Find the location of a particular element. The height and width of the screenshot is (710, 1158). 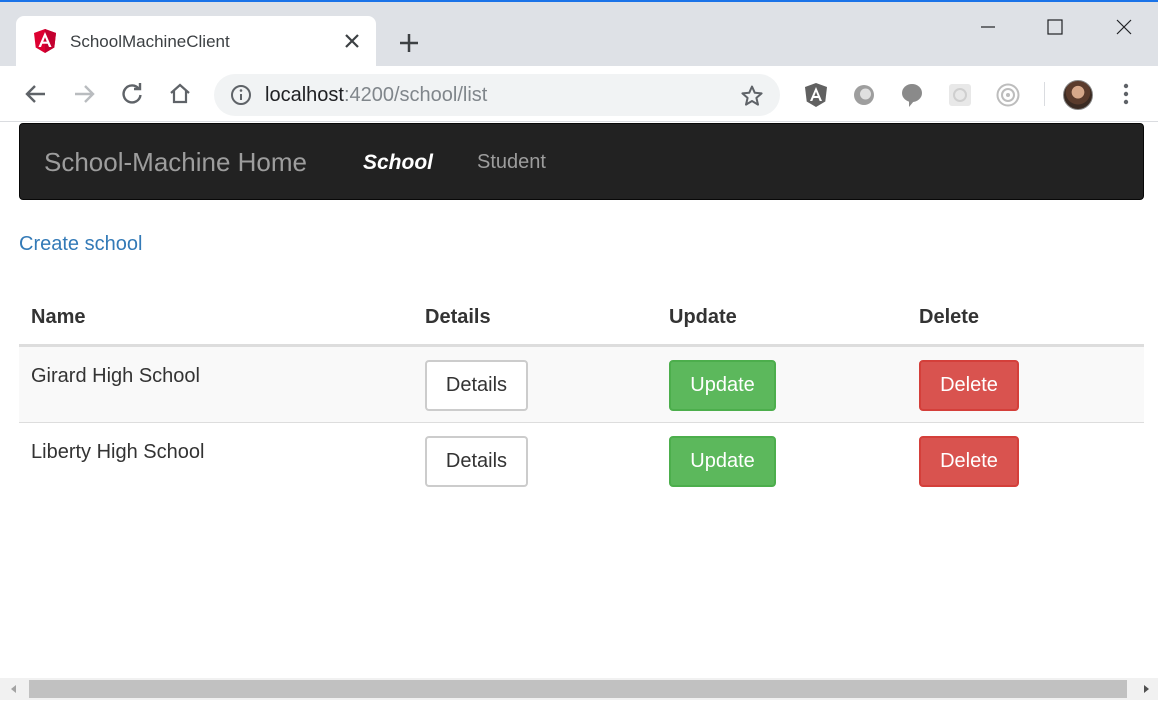

home-icon is located at coordinates (180, 94).